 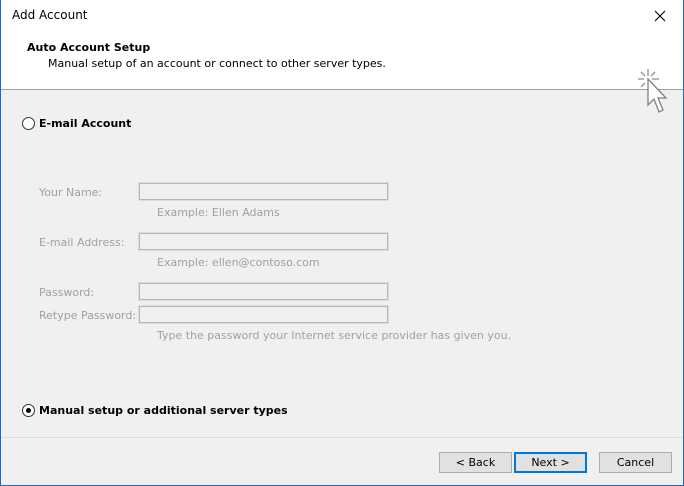 I want to click on retype-password-label: Retype Password:, so click(x=88, y=315).